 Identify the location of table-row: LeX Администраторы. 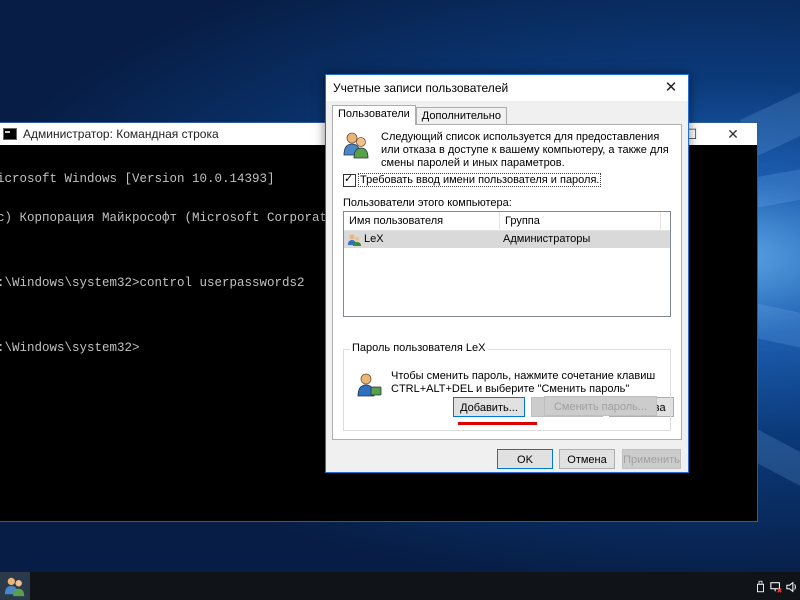
(507, 239).